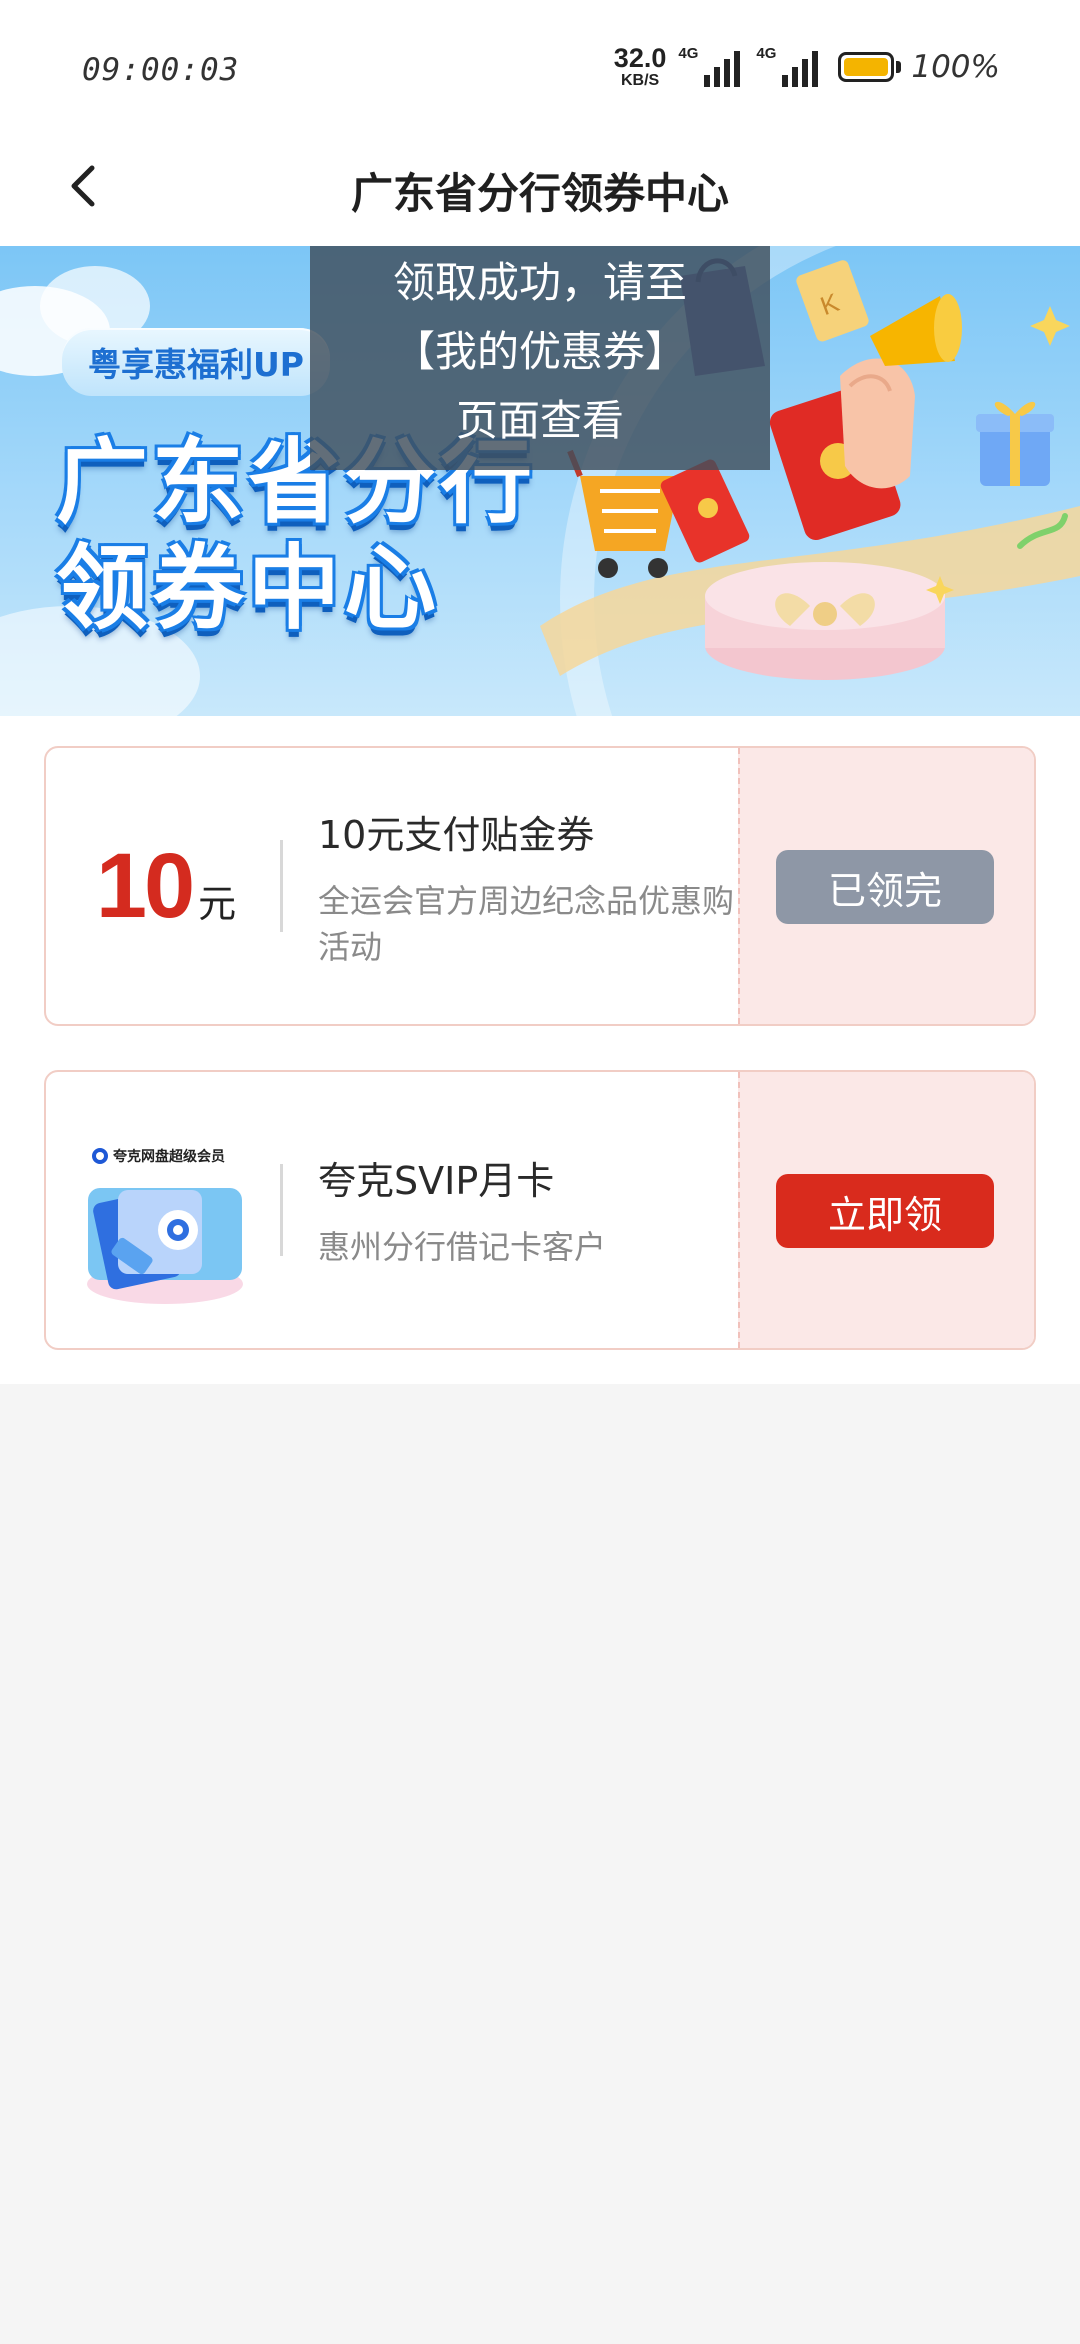 This screenshot has height=2344, width=1080. What do you see at coordinates (539, 351) in the screenshot?
I see `toast-line2: 【我的优惠券】` at bounding box center [539, 351].